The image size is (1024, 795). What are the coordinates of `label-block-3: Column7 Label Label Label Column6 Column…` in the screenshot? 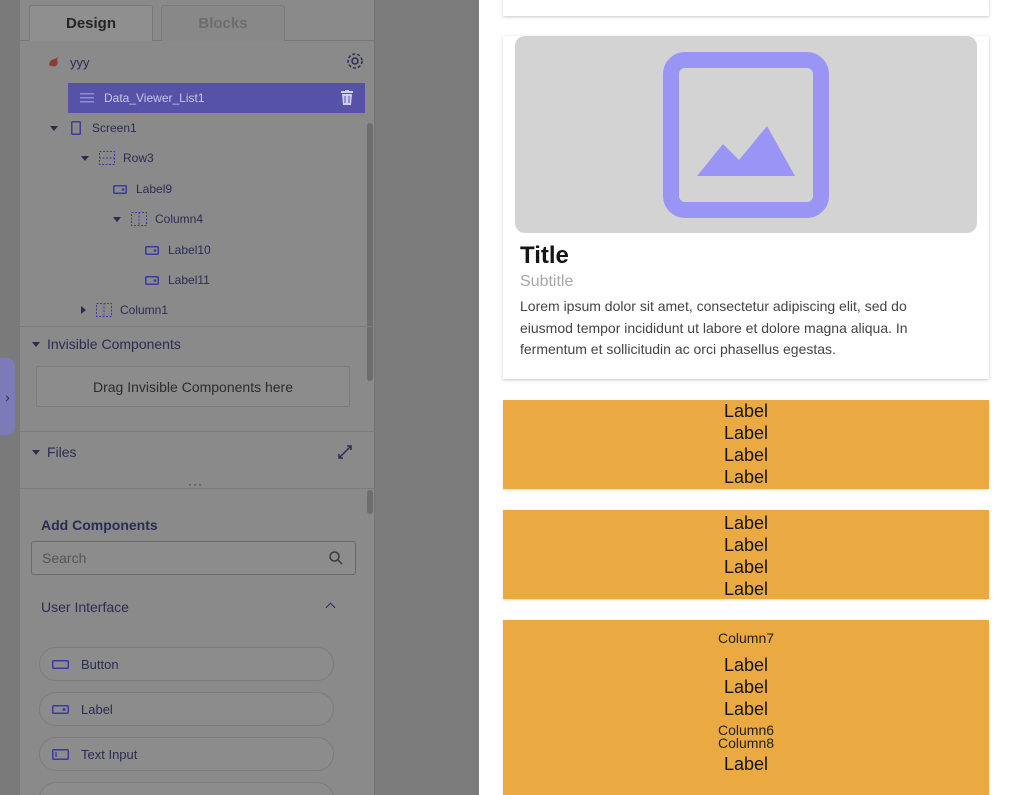 It's located at (746, 707).